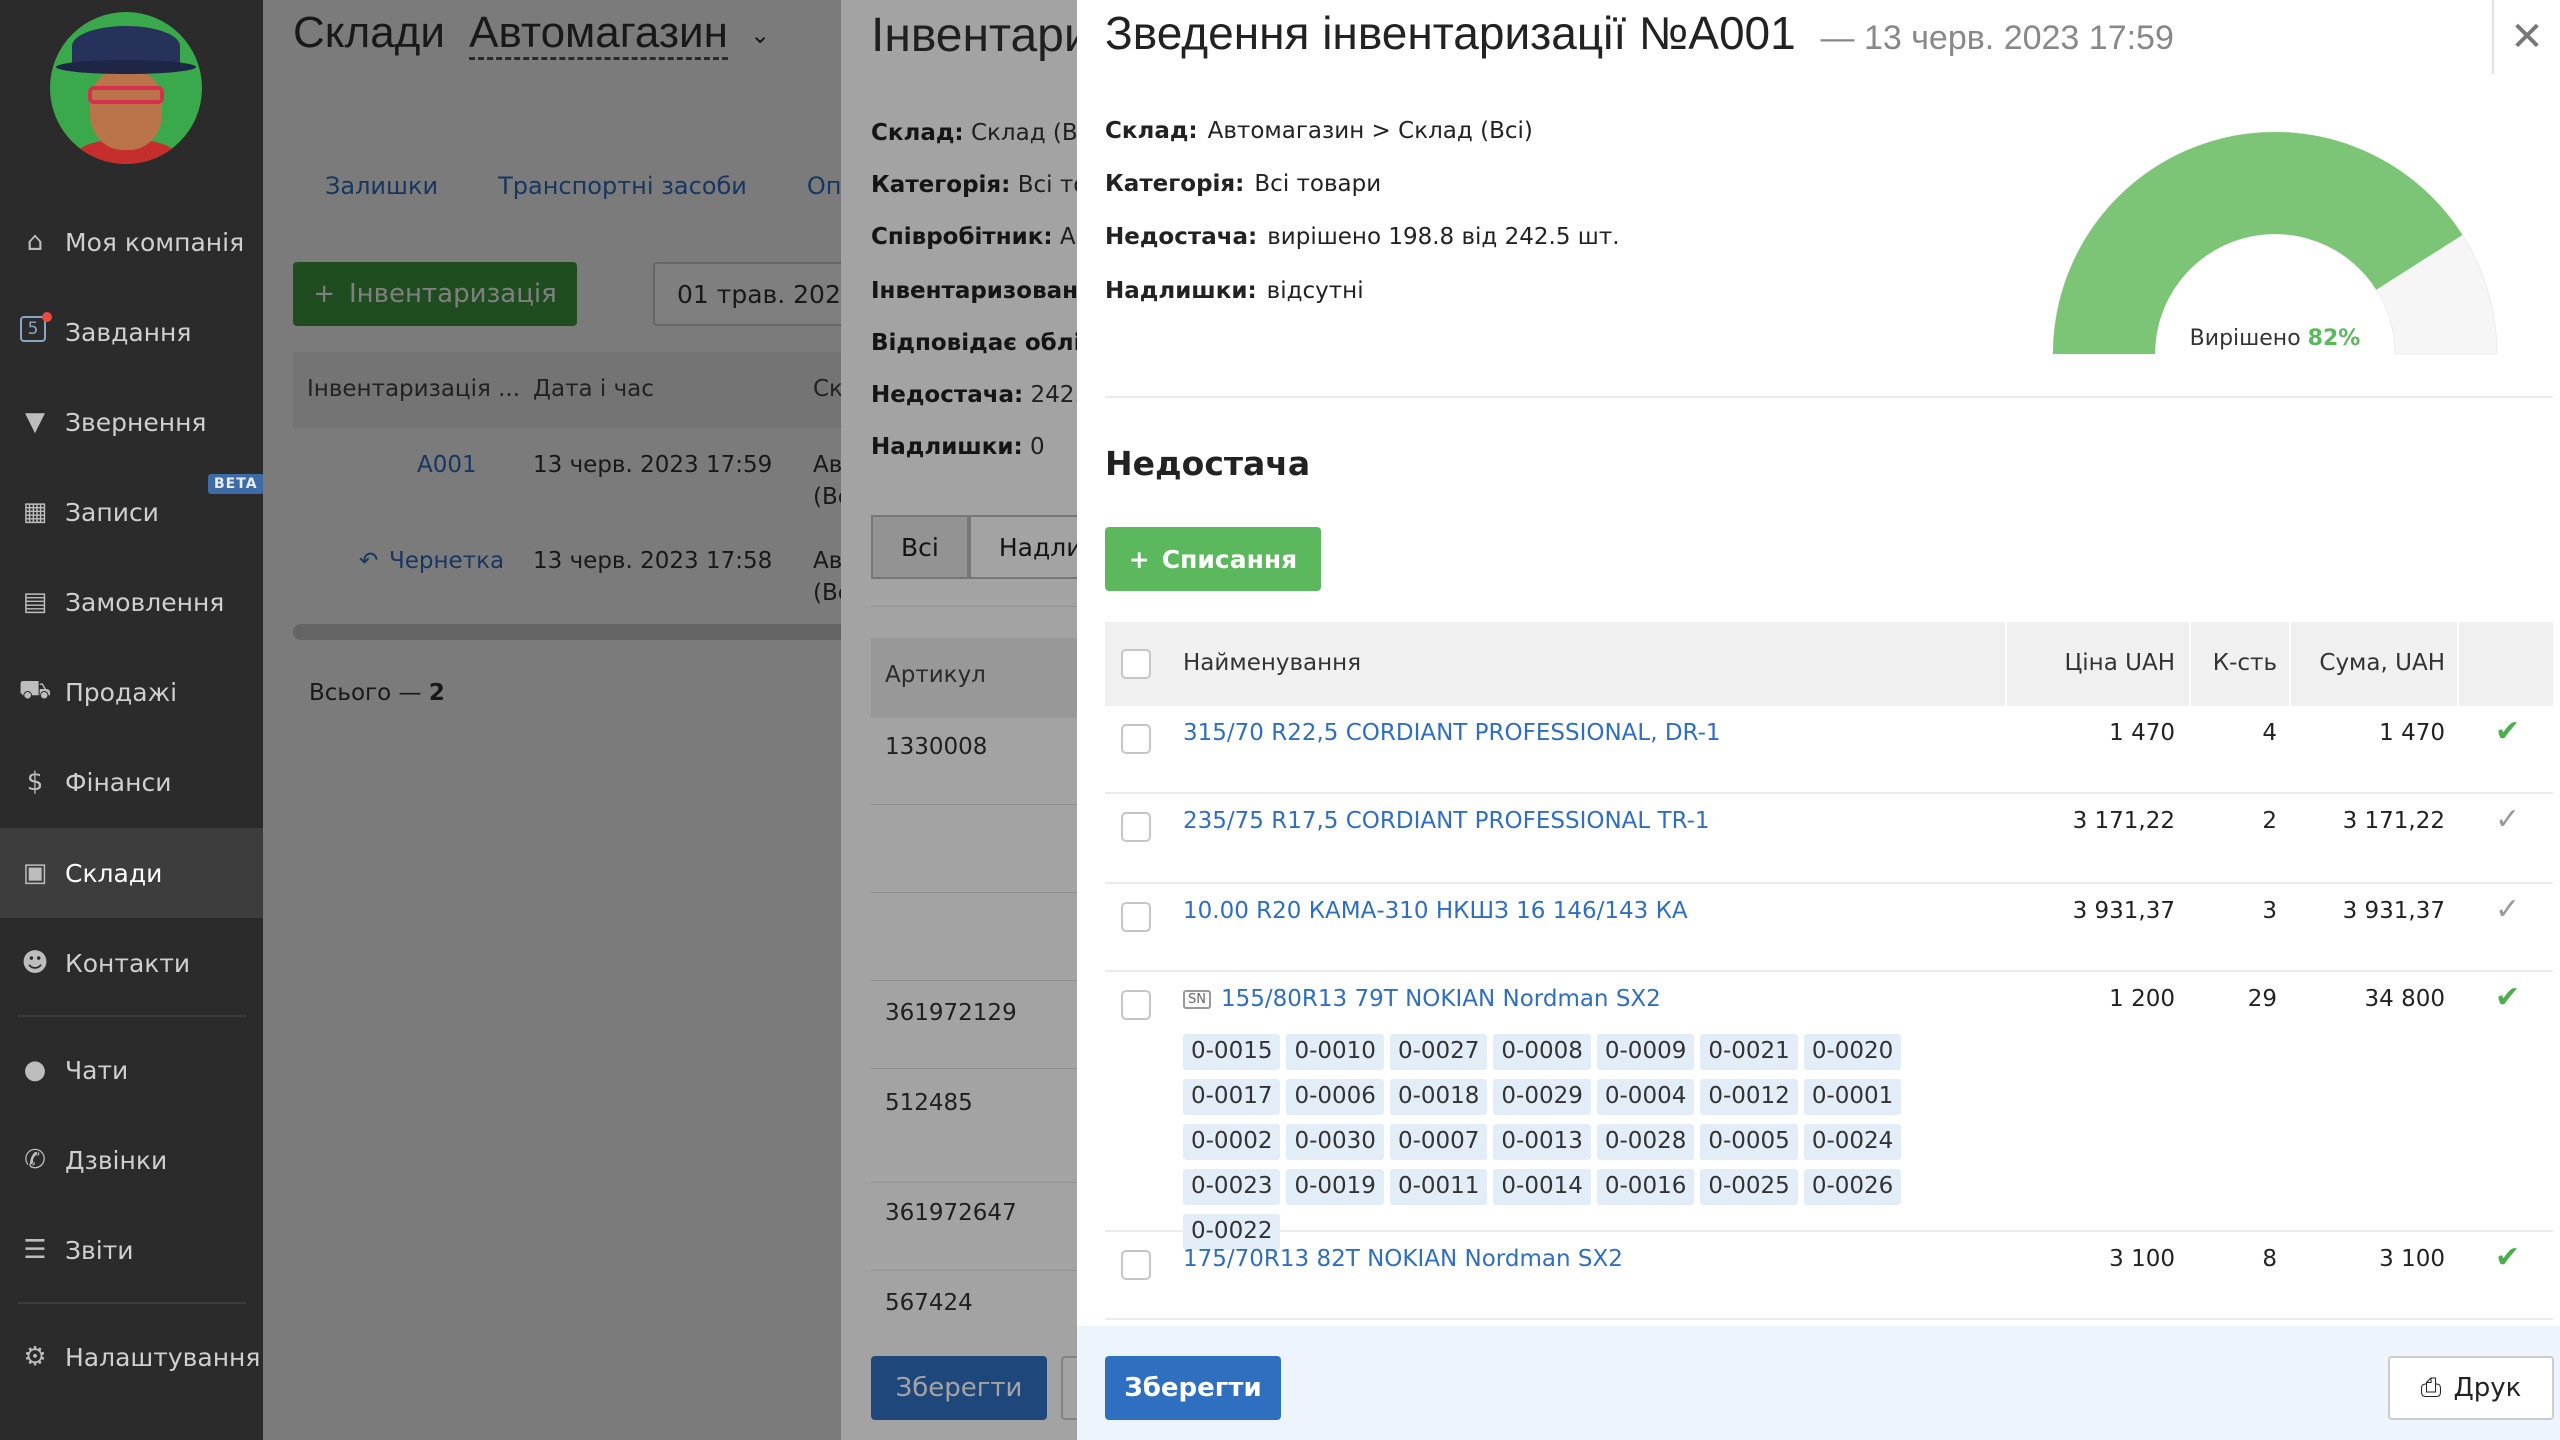 This screenshot has width=2560, height=1440. I want to click on product-link: 175/70R13 82T NOKIAN Nordman SX2, so click(1403, 1259).